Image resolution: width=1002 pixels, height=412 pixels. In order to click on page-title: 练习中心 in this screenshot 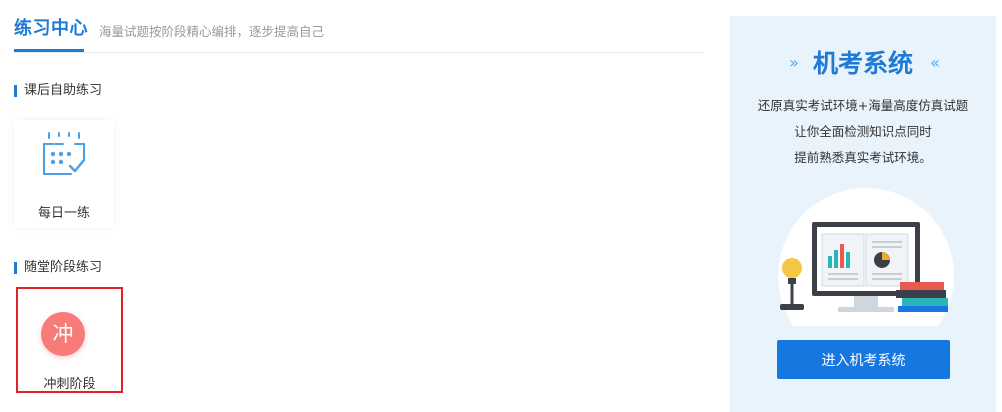, I will do `click(51, 28)`.